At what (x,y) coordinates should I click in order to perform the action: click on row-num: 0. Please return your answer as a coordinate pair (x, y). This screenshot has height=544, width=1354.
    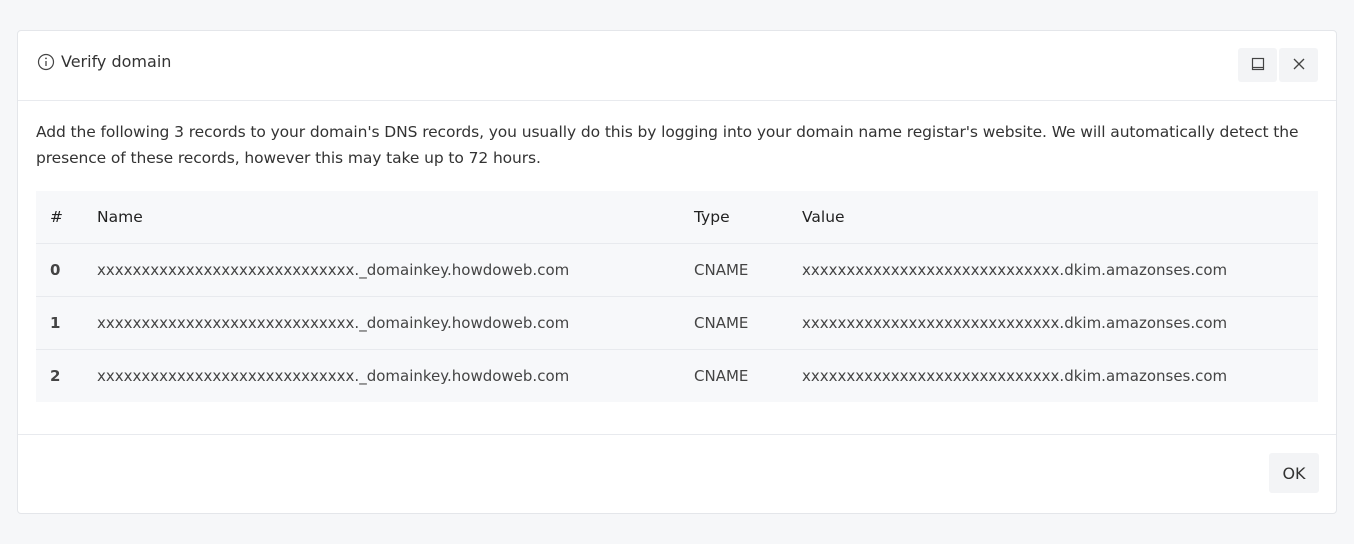
    Looking at the image, I should click on (66, 270).